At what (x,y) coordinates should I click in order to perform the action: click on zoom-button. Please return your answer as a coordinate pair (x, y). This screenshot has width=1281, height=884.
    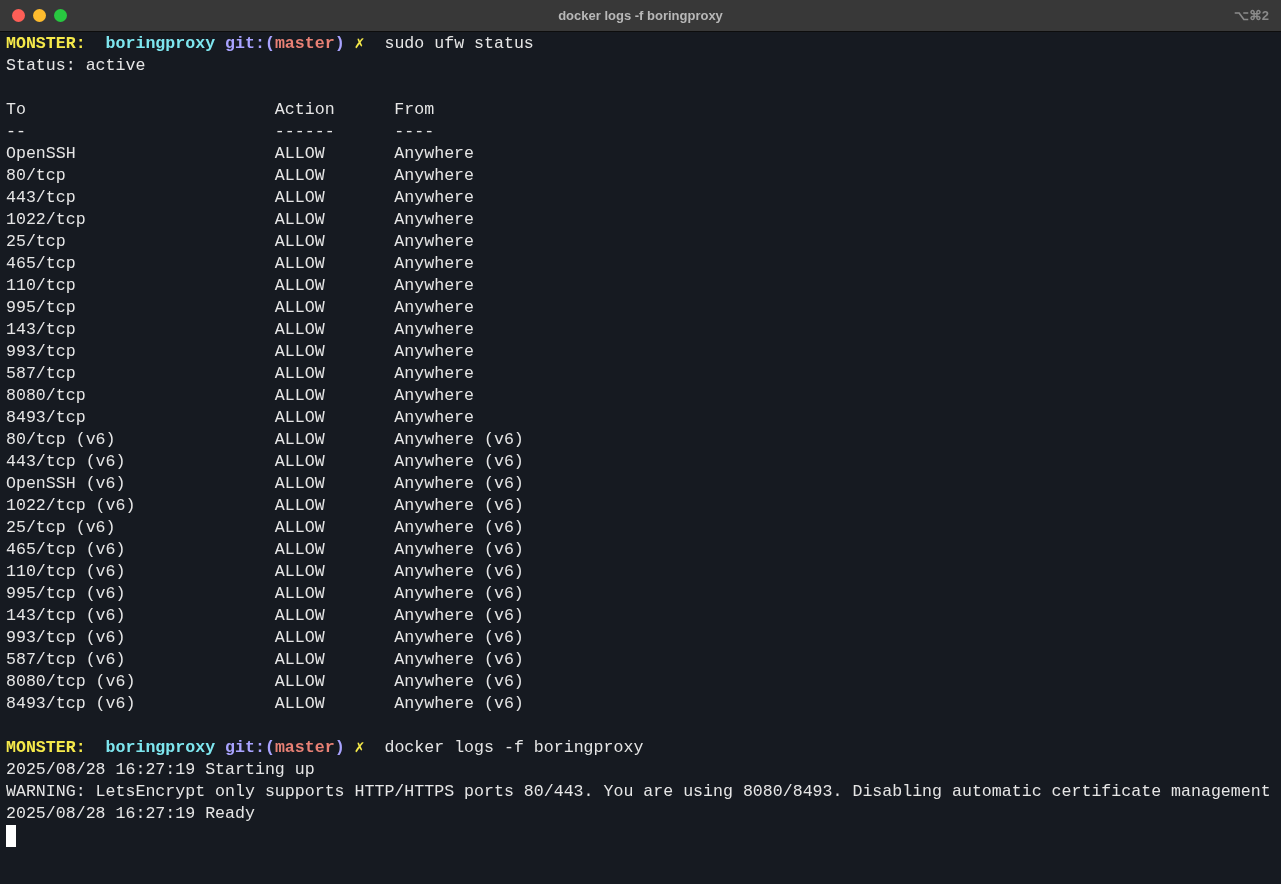
    Looking at the image, I should click on (60, 15).